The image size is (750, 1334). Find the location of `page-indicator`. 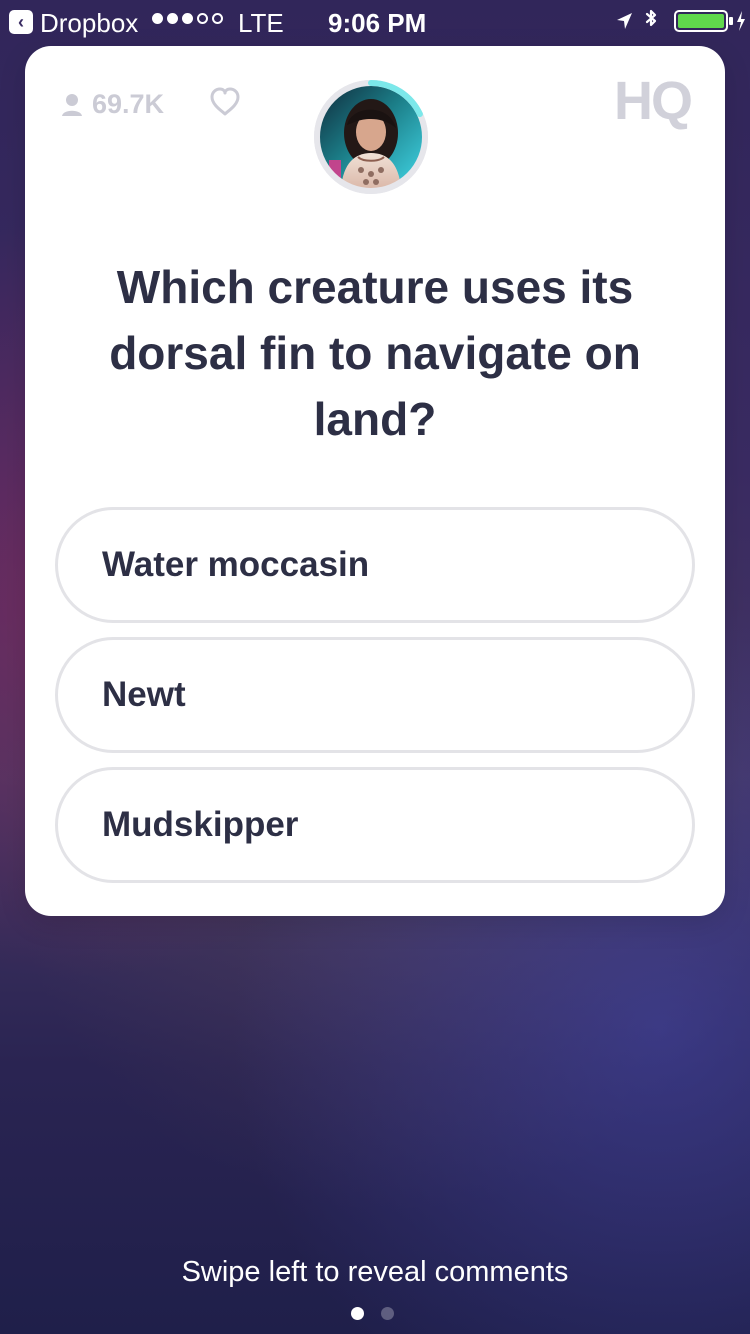

page-indicator is located at coordinates (372, 1313).